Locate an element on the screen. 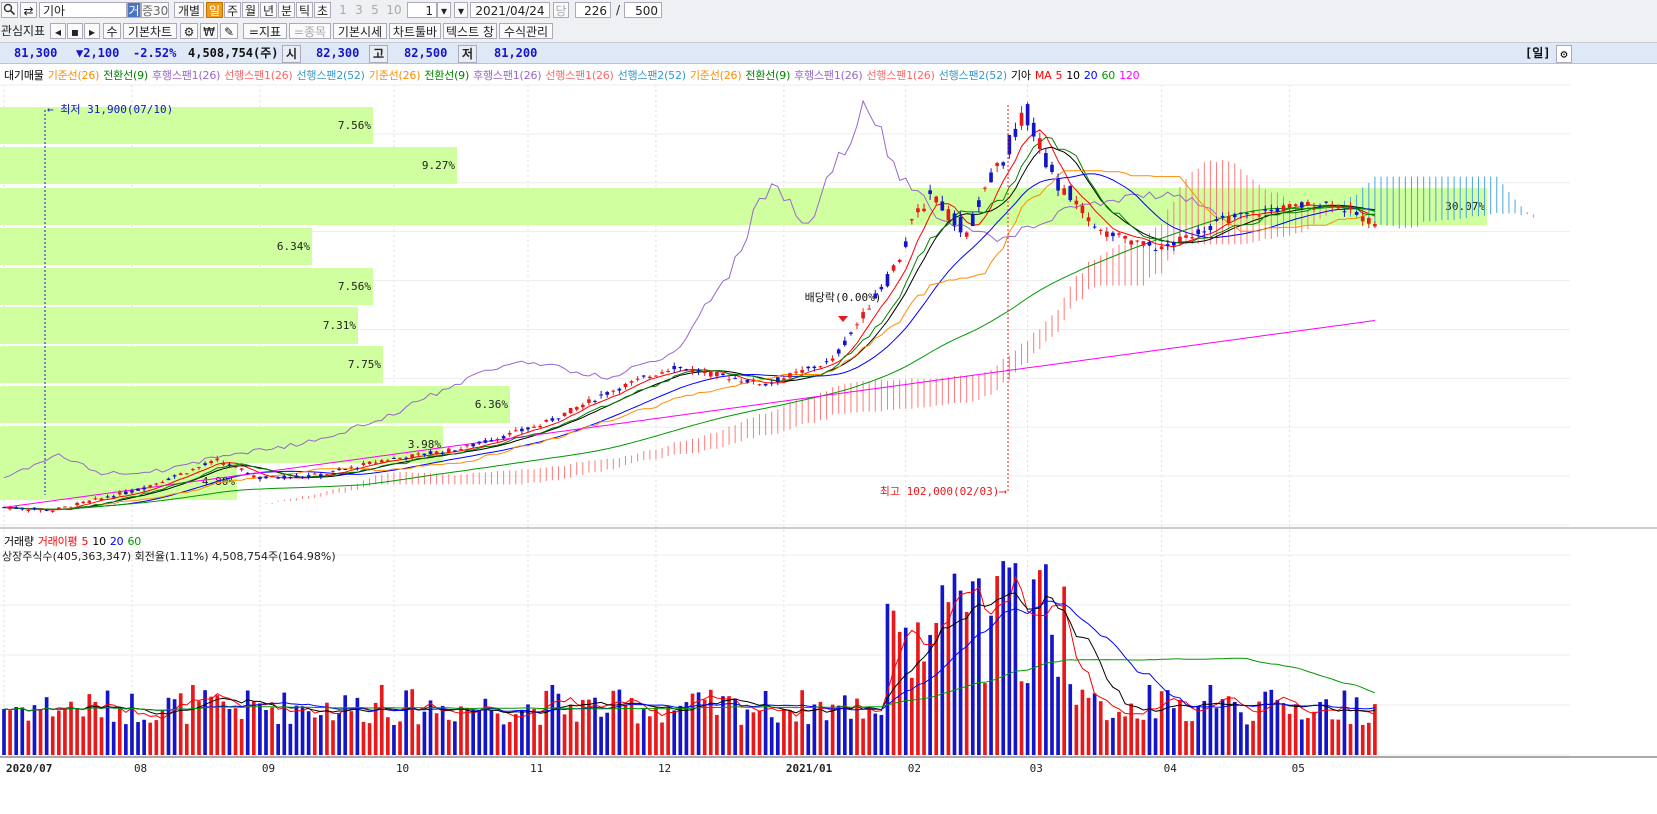  legend-item: 120 is located at coordinates (1129, 75).